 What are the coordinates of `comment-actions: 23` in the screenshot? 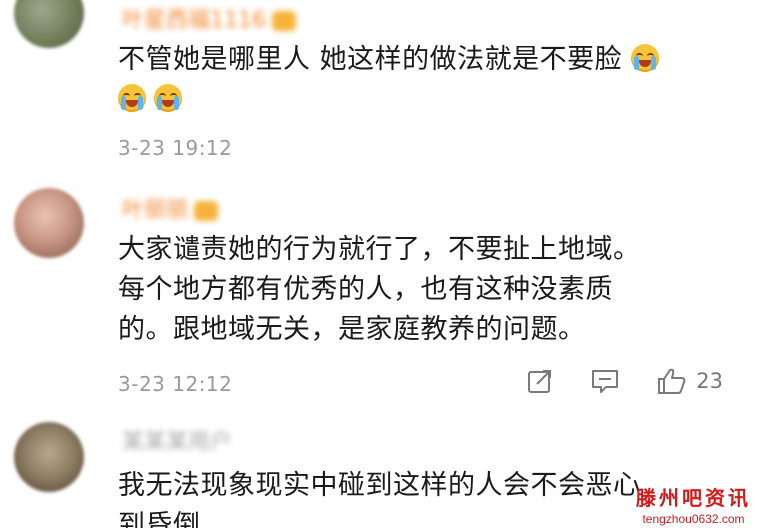 It's located at (606, 381).